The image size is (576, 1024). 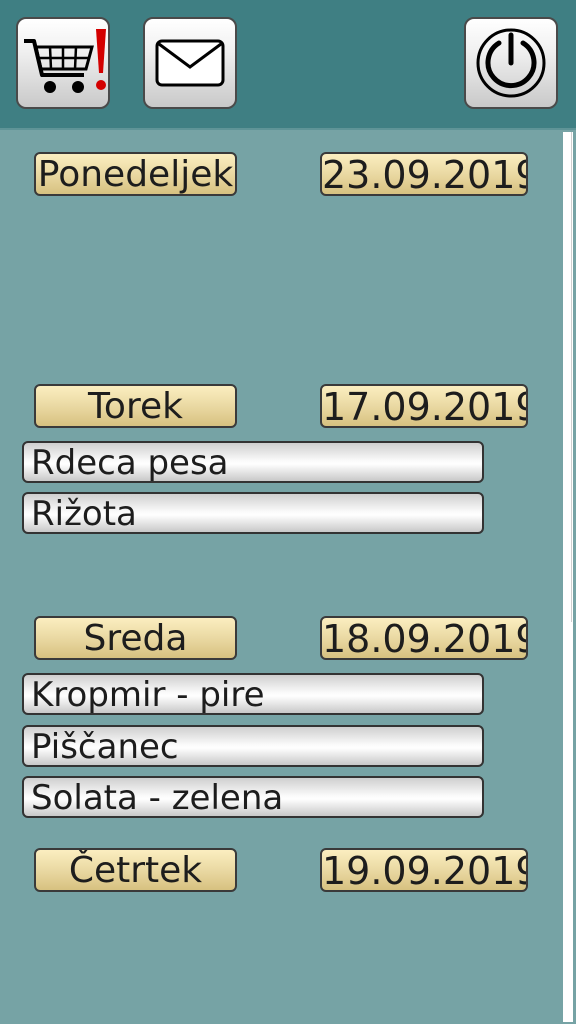 I want to click on scrollbar-thumb, so click(x=568, y=377).